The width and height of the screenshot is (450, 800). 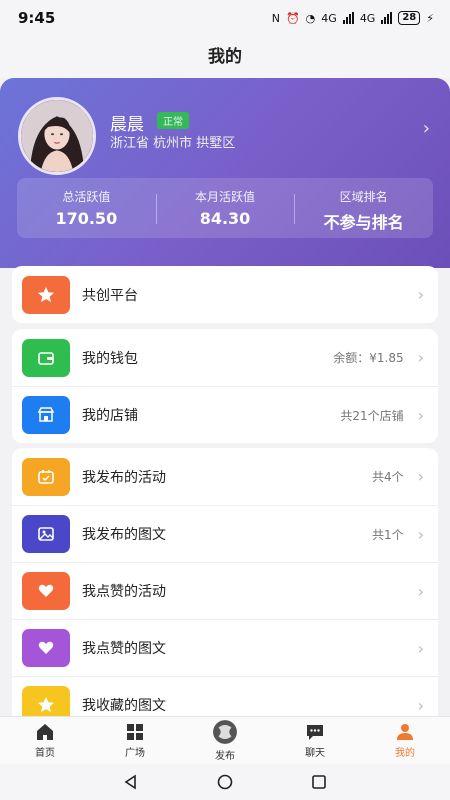 What do you see at coordinates (368, 358) in the screenshot?
I see `wallet-balance: 余额：¥1.85` at bounding box center [368, 358].